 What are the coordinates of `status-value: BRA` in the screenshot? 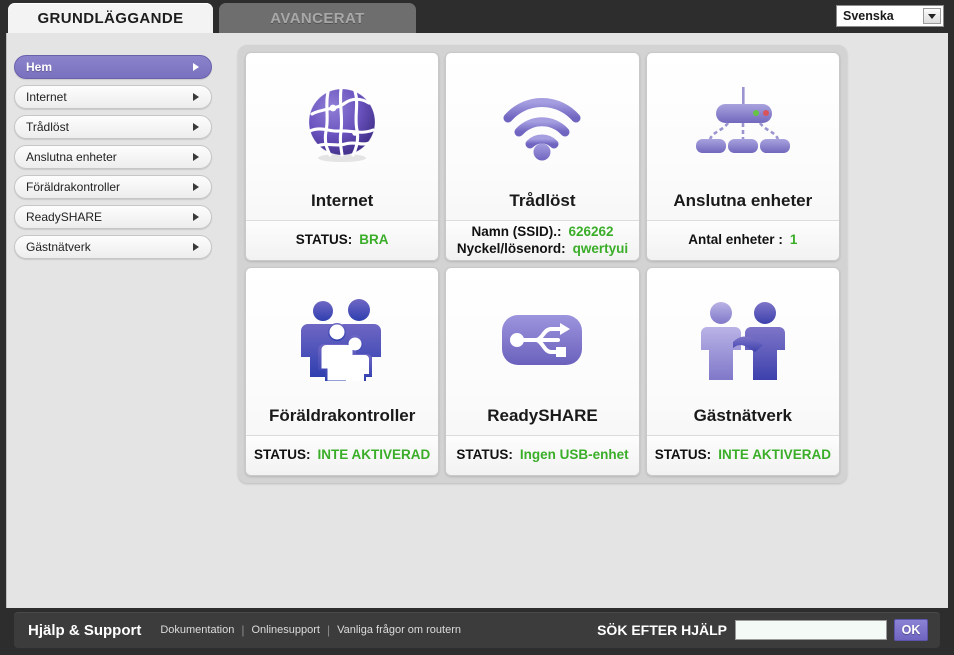 It's located at (374, 240).